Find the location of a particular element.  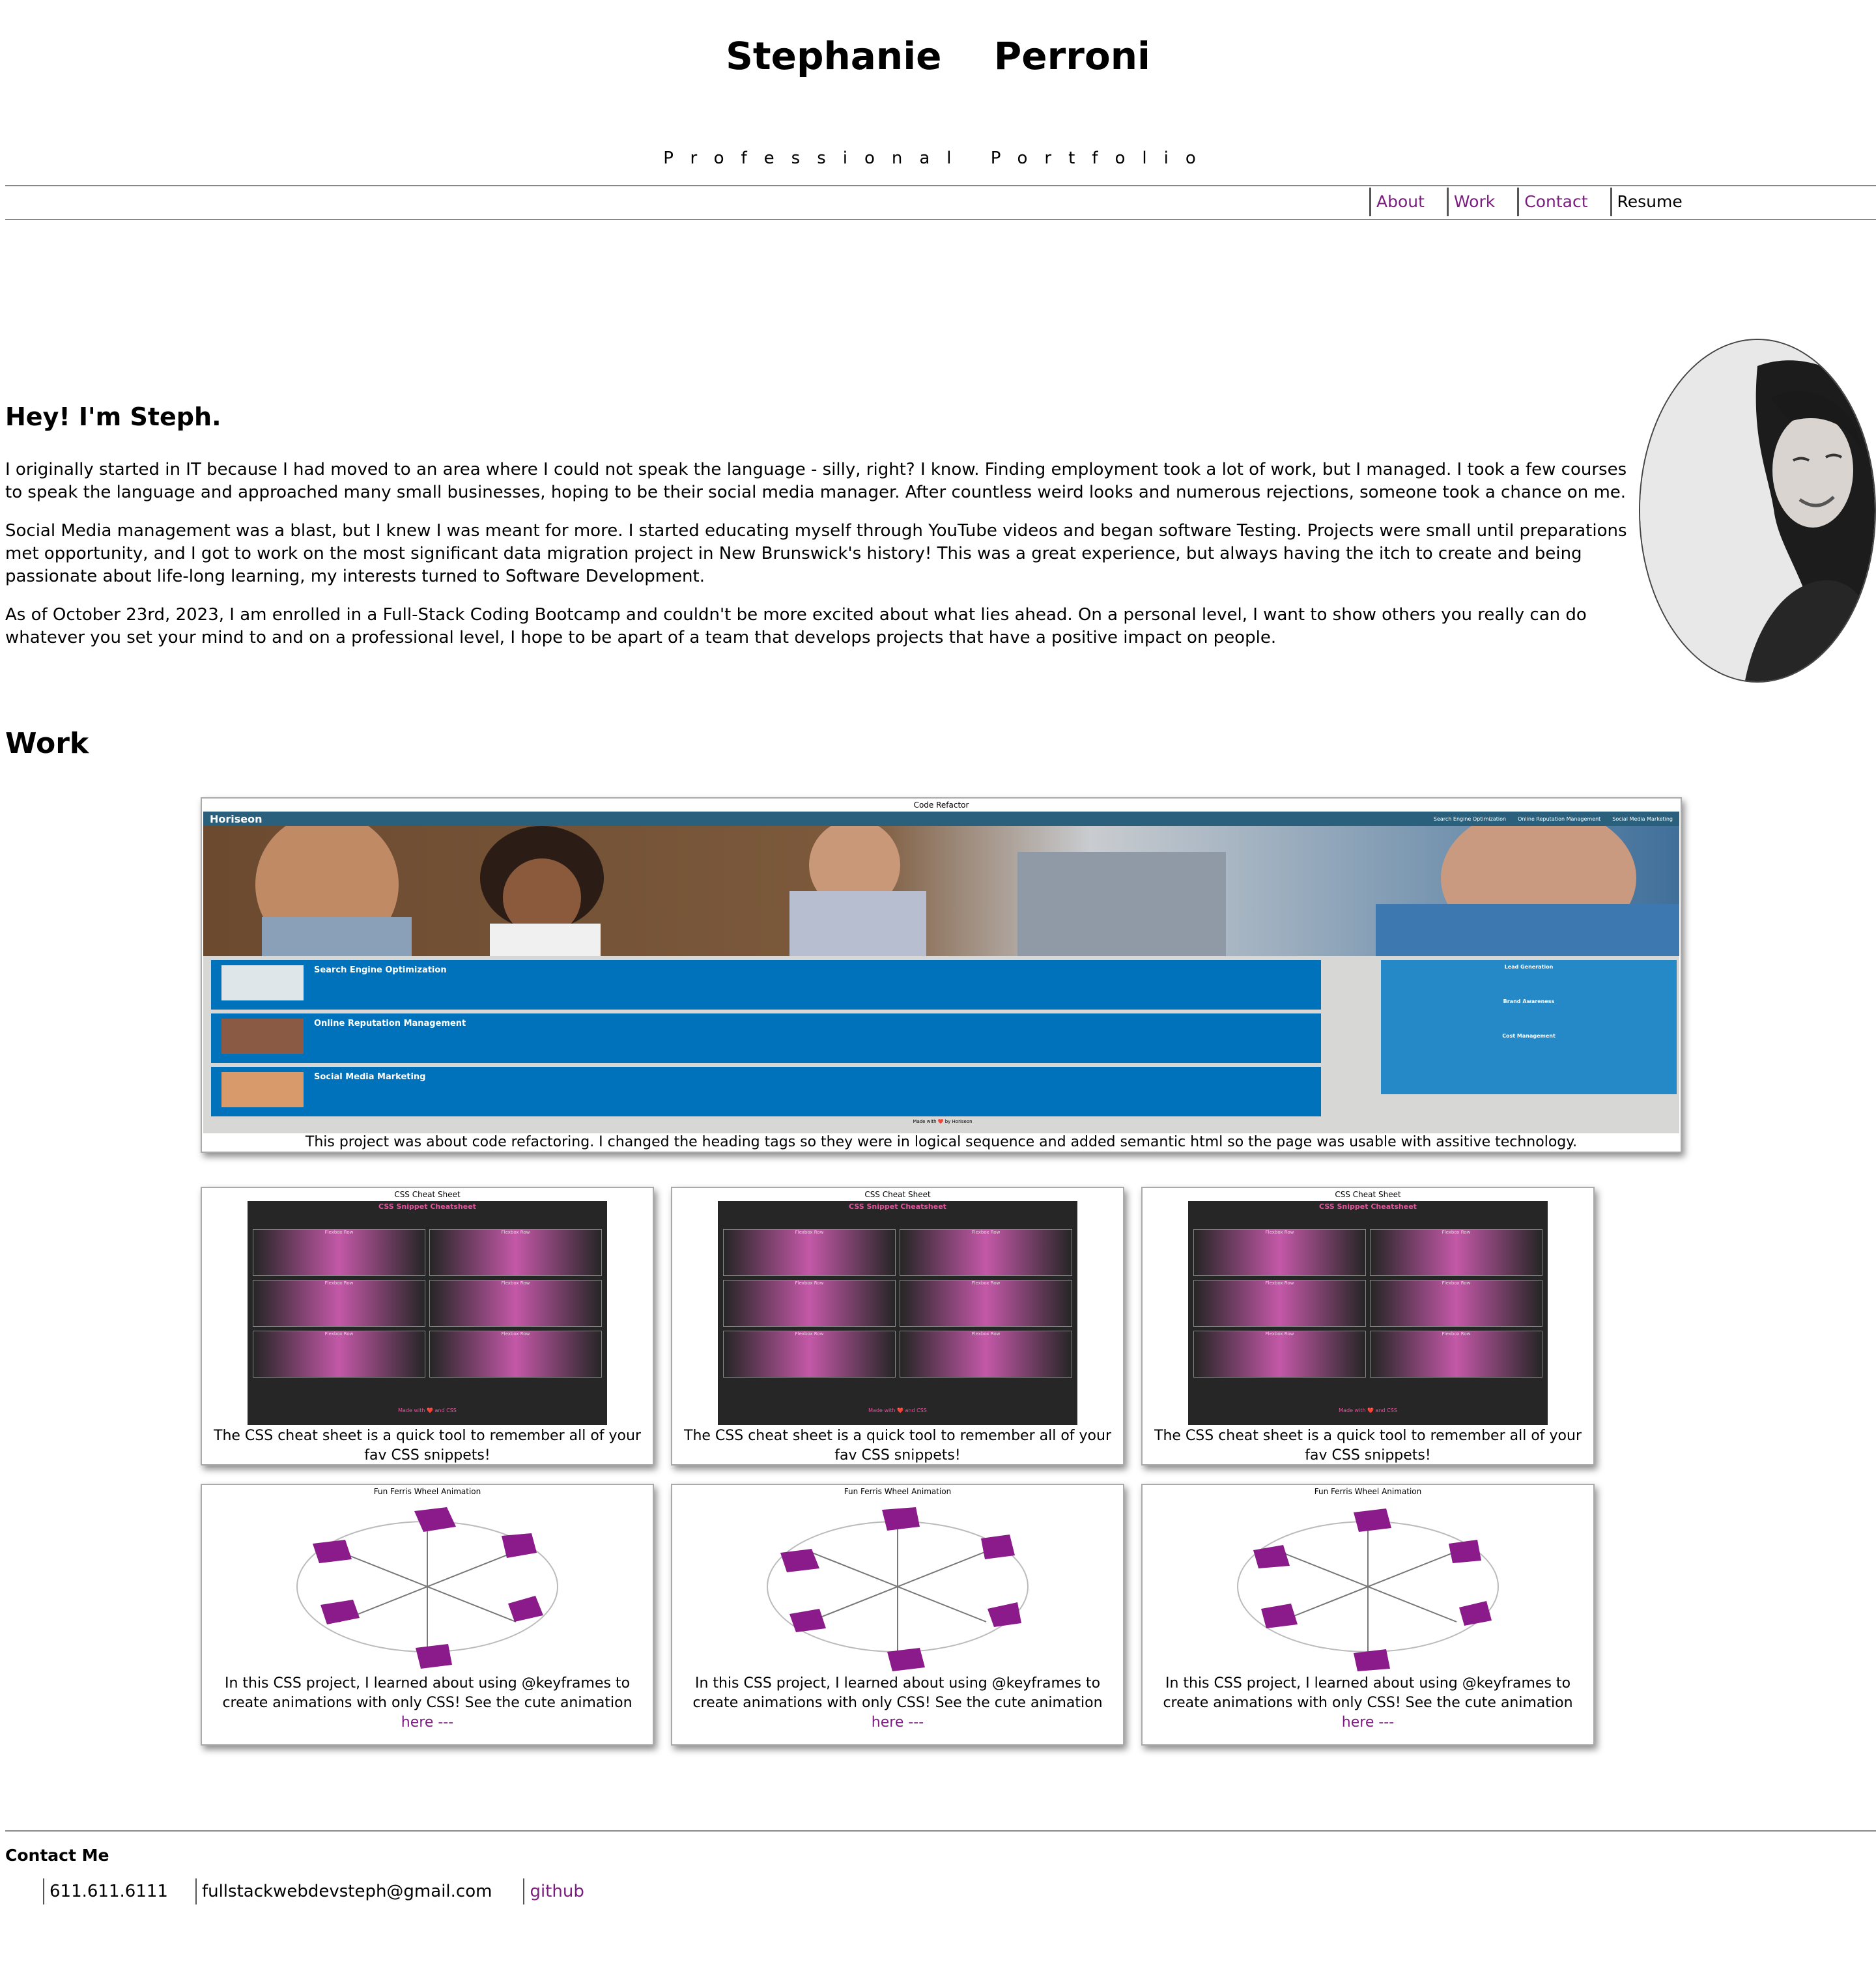

preview-hero-image is located at coordinates (941, 891).